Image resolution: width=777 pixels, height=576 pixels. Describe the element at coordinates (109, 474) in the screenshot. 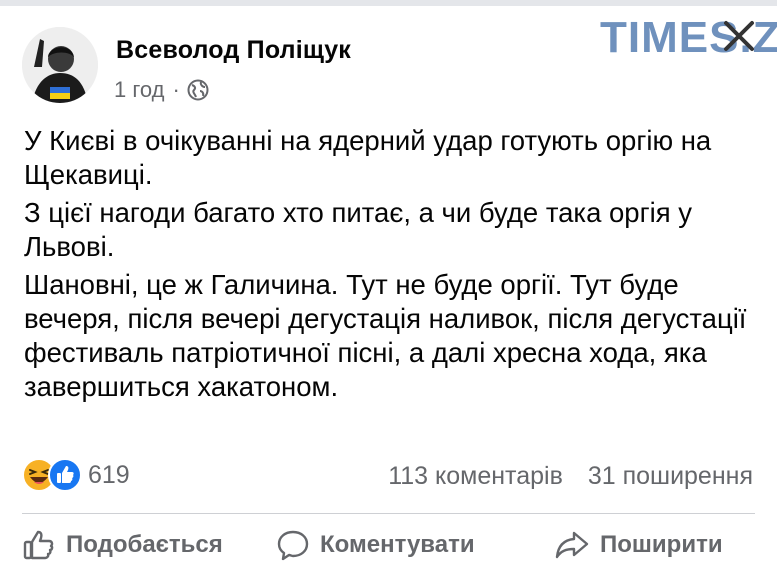

I see `reaction-count: 619` at that location.